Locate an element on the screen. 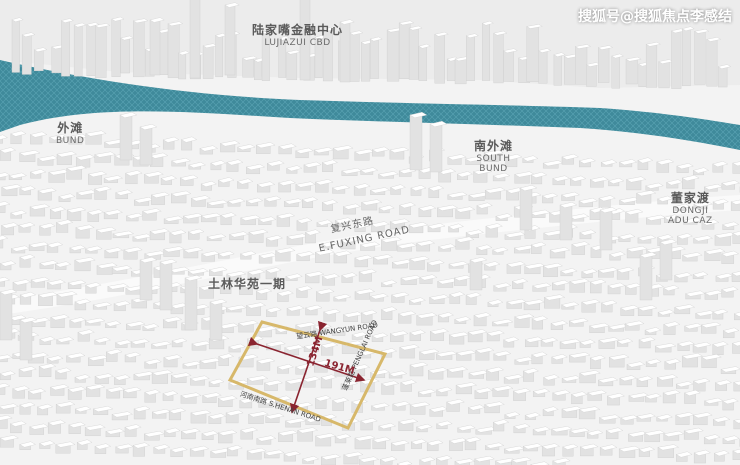 This screenshot has height=465, width=740. lujiazui-label: 陆家嘴金融中心 LUJIAZUI CBD is located at coordinates (298, 35).